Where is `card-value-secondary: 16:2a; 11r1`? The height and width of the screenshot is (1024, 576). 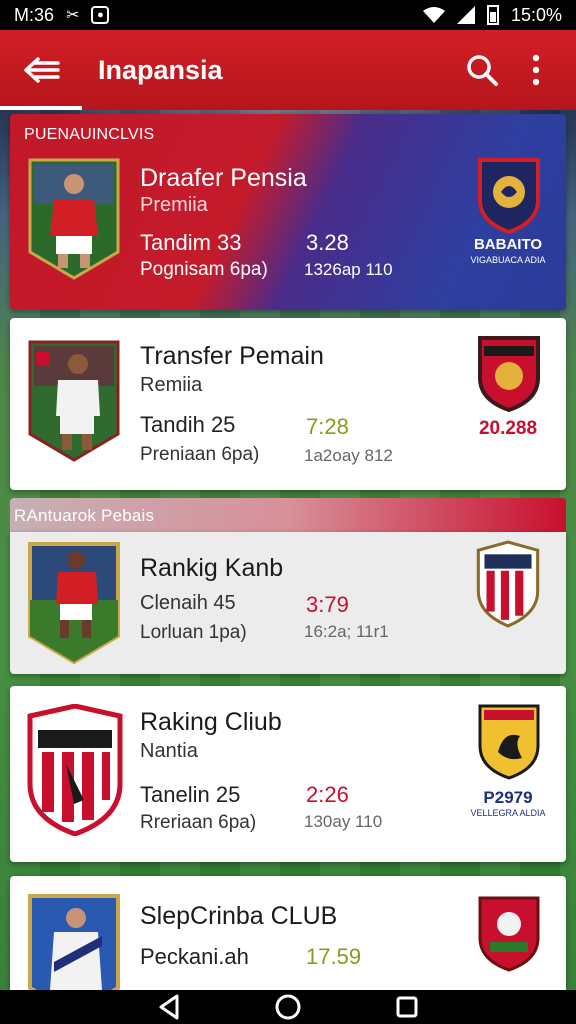
card-value-secondary: 16:2a; 11r1 is located at coordinates (346, 631).